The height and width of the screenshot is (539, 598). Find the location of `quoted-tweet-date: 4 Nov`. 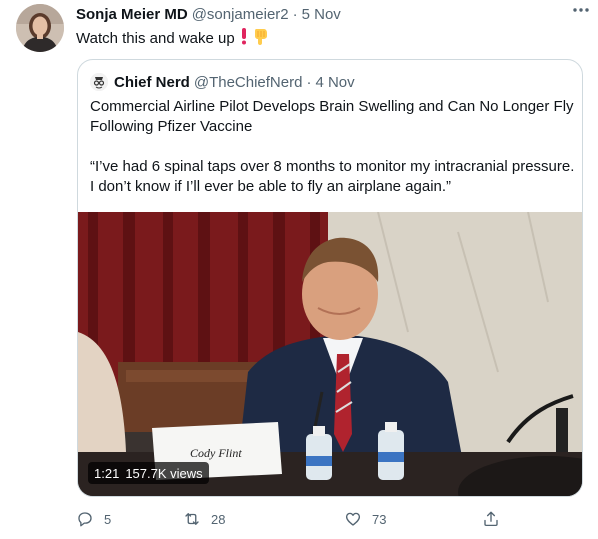

quoted-tweet-date: 4 Nov is located at coordinates (334, 82).